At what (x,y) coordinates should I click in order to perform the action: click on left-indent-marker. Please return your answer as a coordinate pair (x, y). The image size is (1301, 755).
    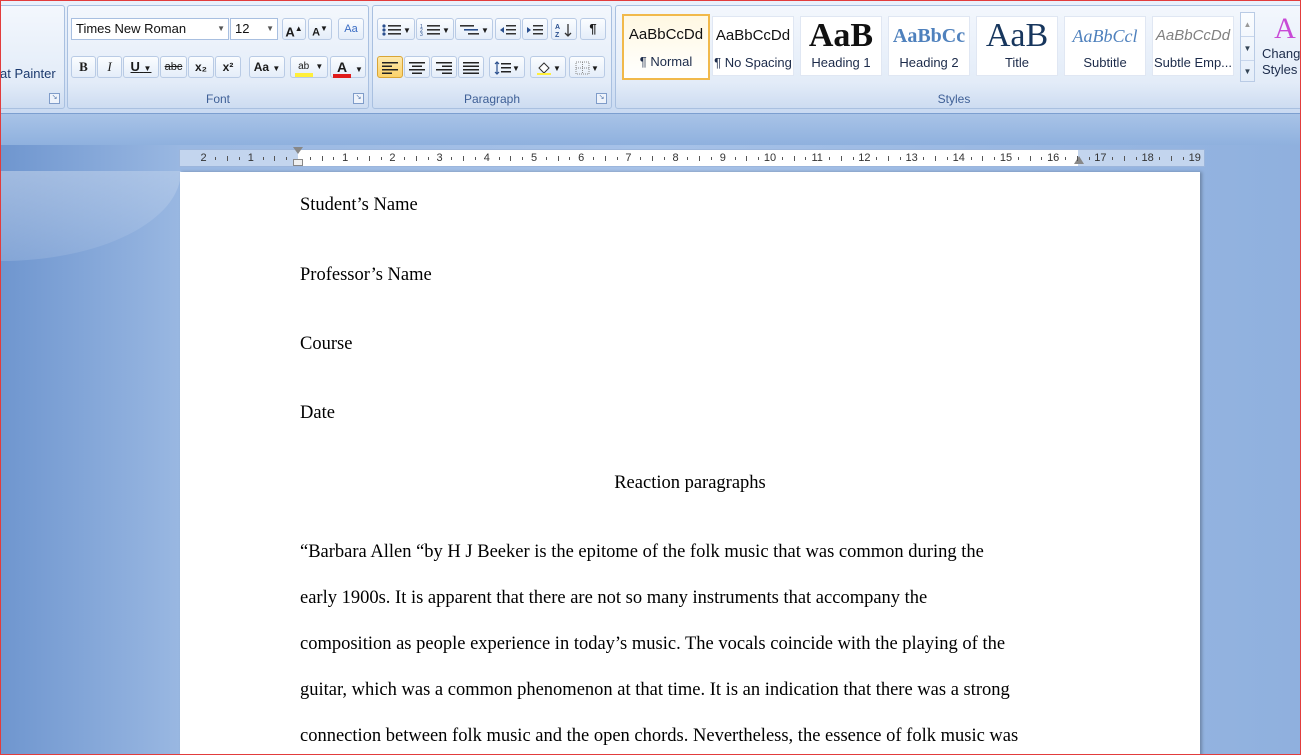
    Looking at the image, I should click on (298, 162).